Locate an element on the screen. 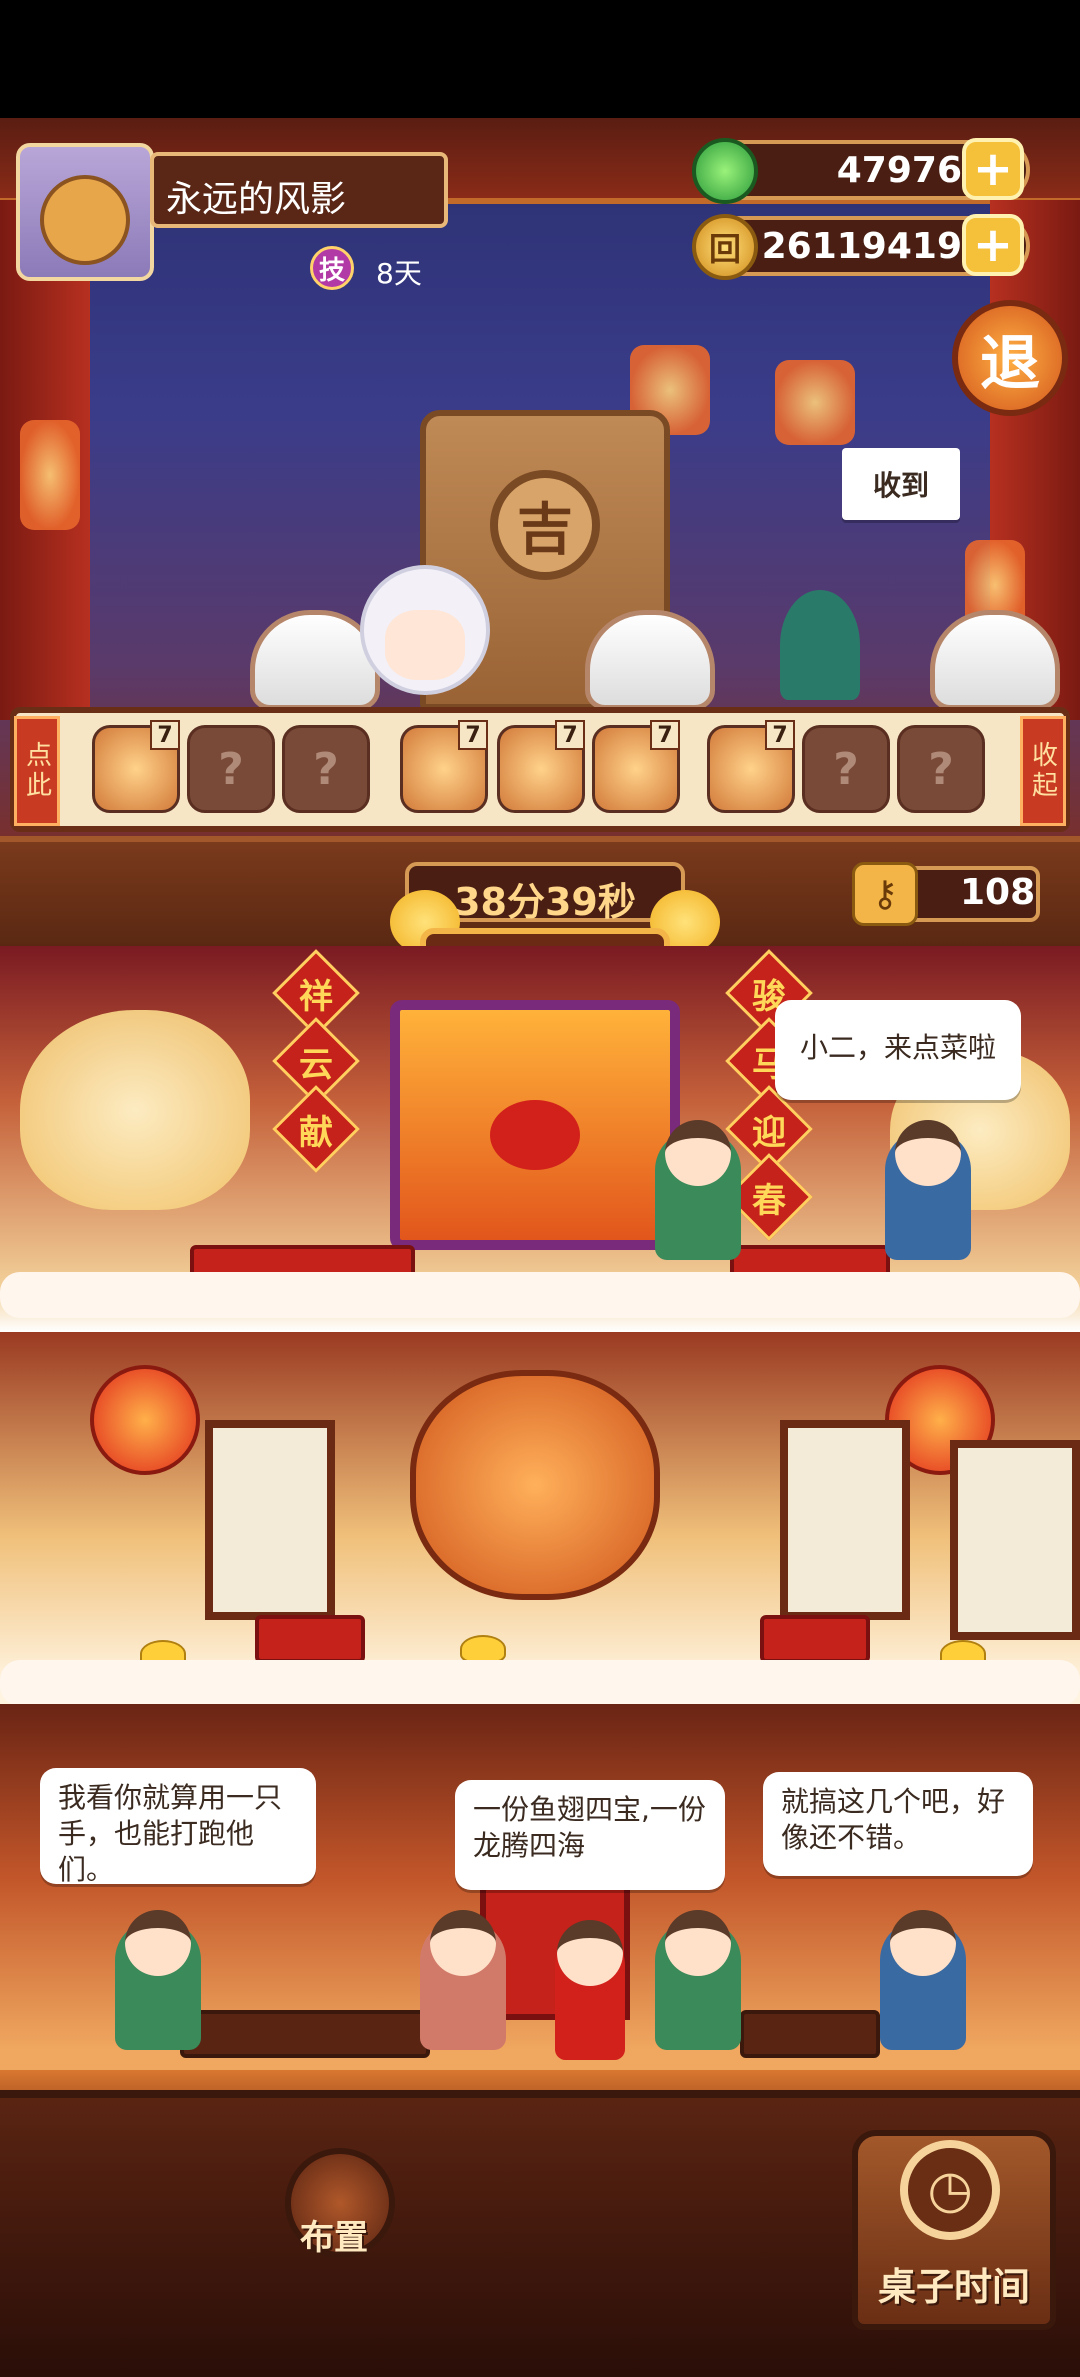 This screenshot has width=1080, height=2377. add-coin-button: + is located at coordinates (993, 245).